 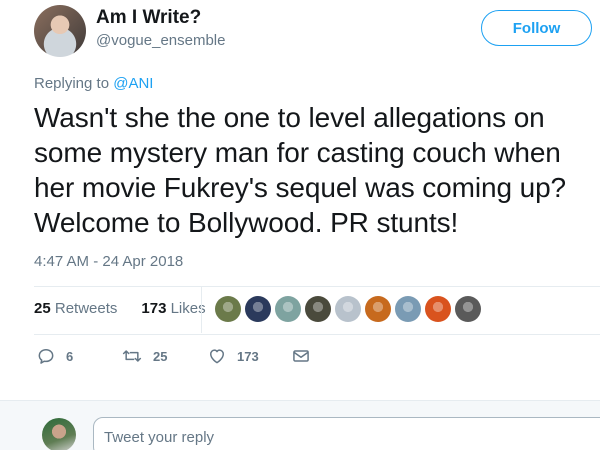 What do you see at coordinates (346, 433) in the screenshot?
I see `reply-input: Tweet your reply` at bounding box center [346, 433].